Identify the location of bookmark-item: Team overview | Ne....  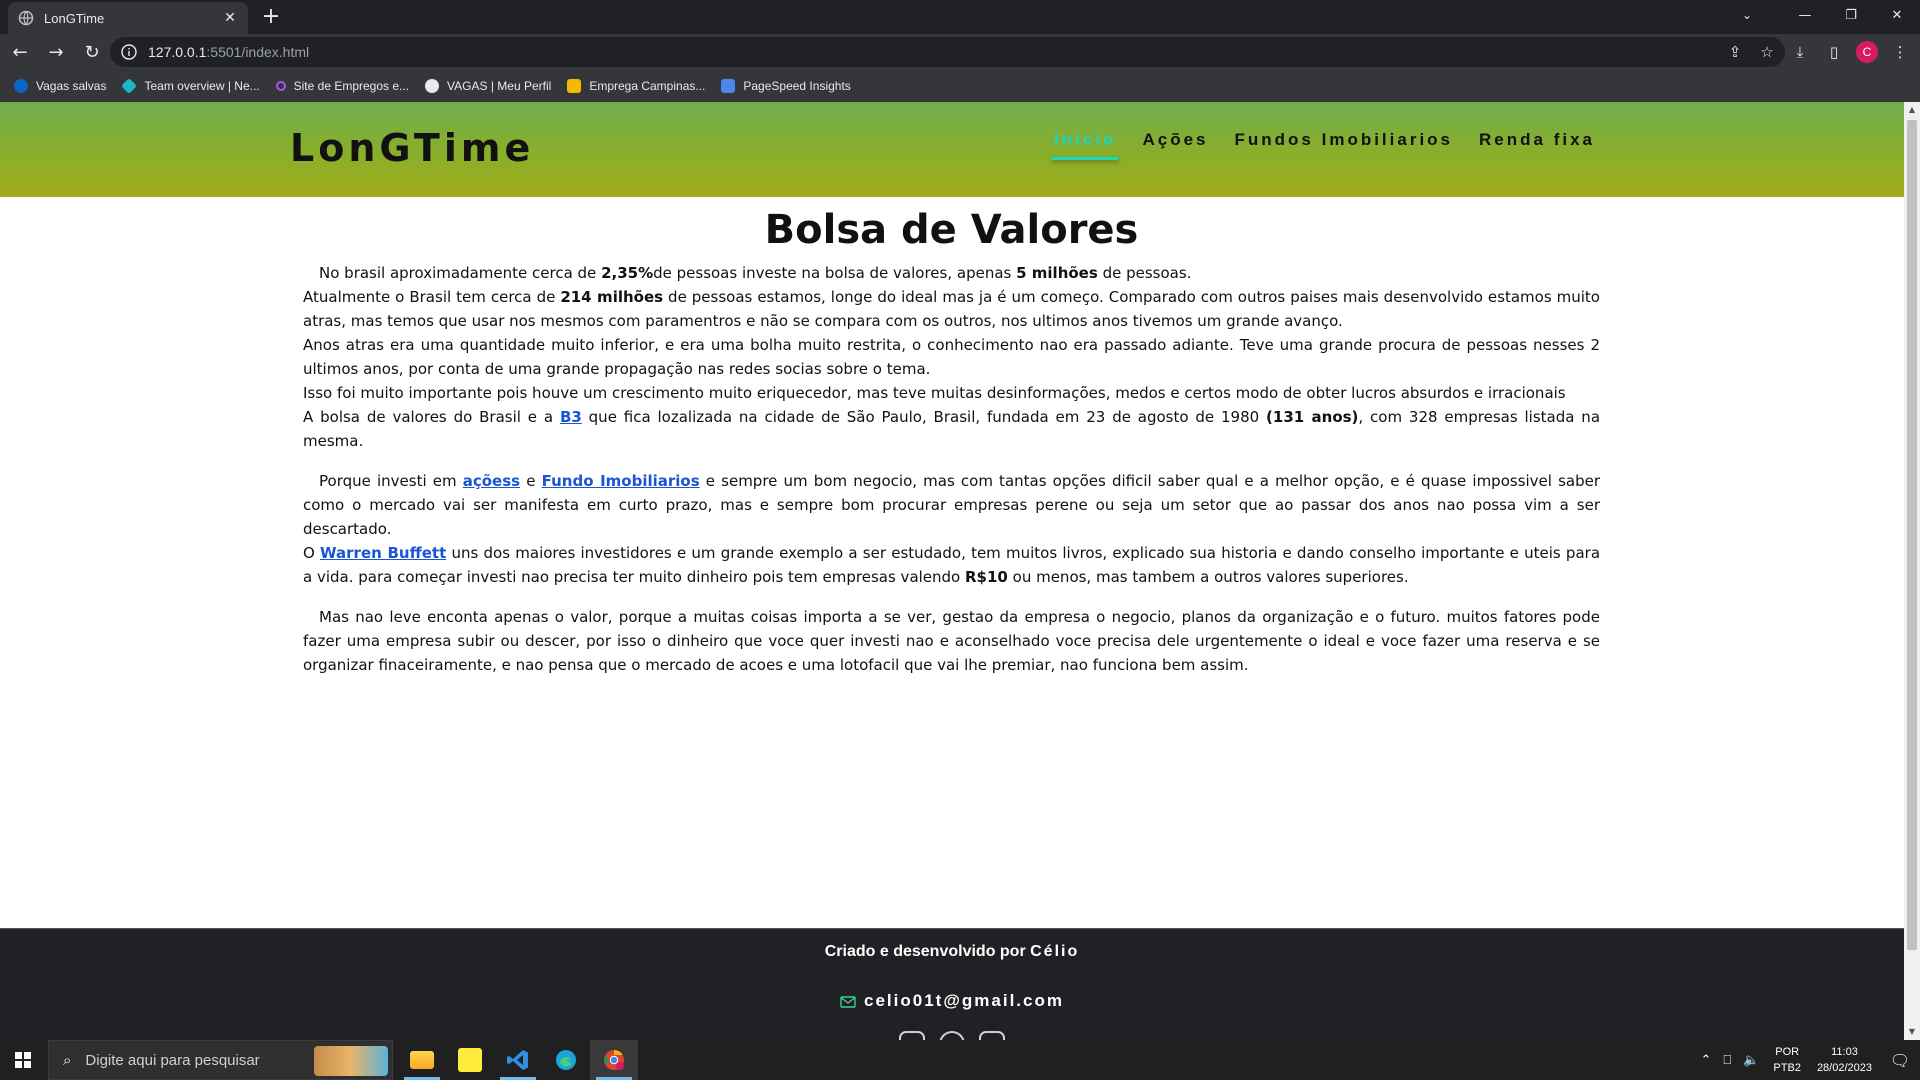
(190, 86).